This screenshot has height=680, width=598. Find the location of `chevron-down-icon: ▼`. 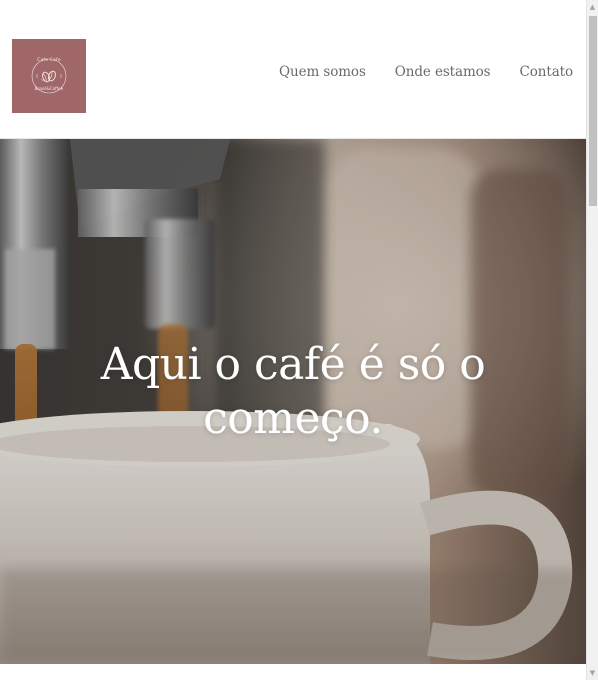

chevron-down-icon: ▼ is located at coordinates (592, 673).